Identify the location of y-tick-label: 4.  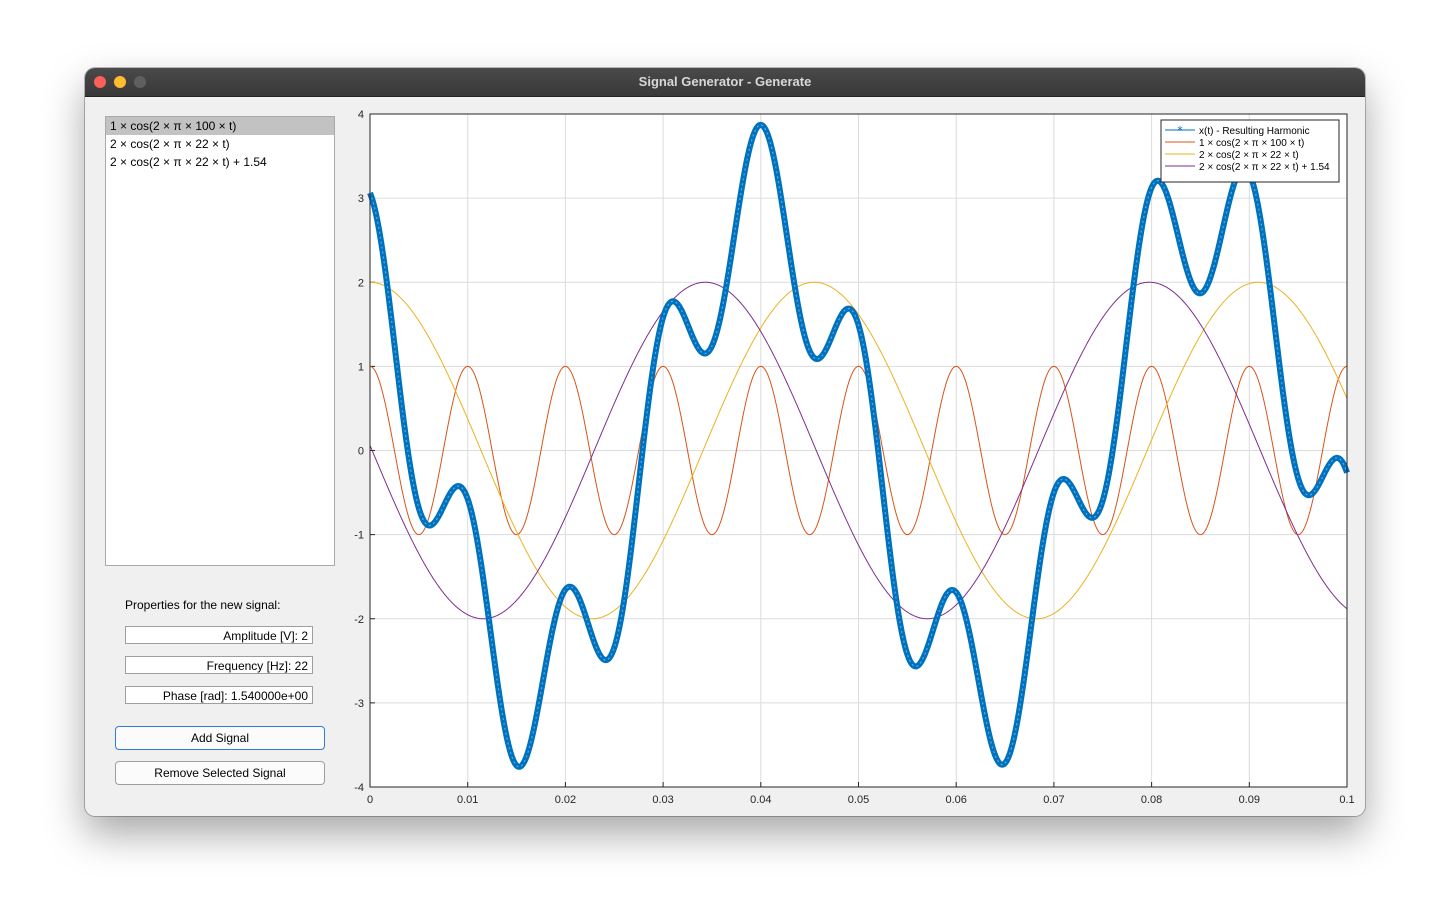
(361, 115).